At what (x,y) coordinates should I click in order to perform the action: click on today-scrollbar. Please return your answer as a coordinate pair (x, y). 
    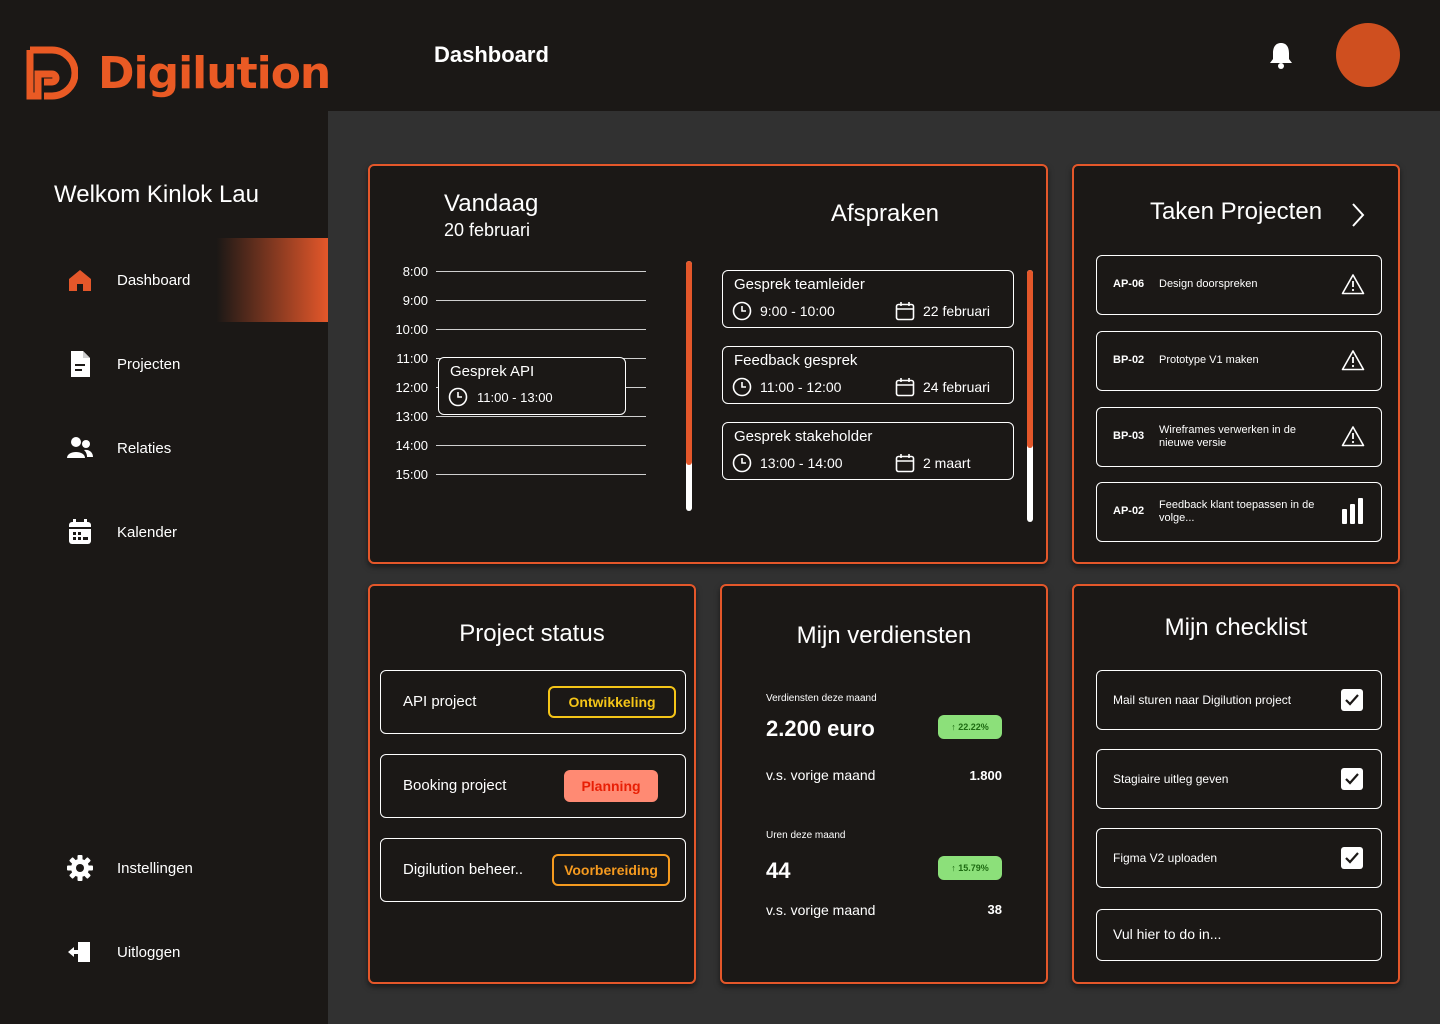
    Looking at the image, I should click on (689, 386).